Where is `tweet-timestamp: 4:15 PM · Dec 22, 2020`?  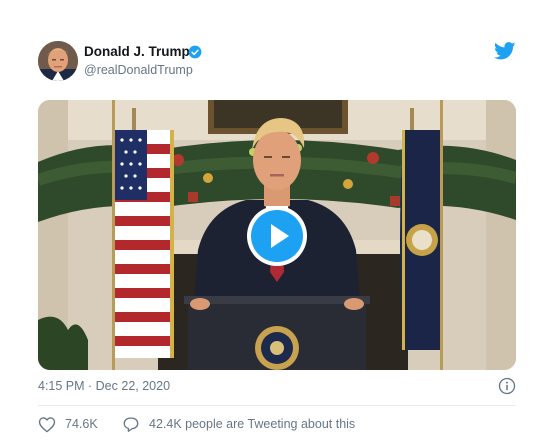
tweet-timestamp: 4:15 PM · Dec 22, 2020 is located at coordinates (104, 386).